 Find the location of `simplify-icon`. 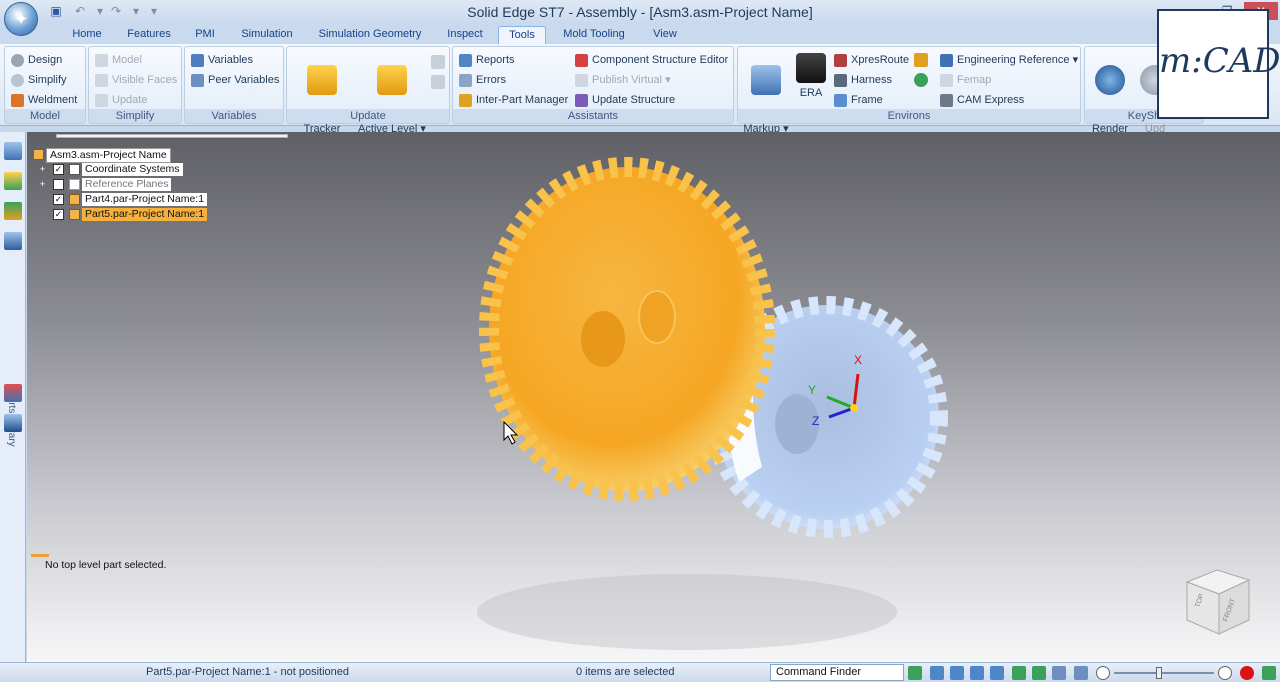

simplify-icon is located at coordinates (17, 80).